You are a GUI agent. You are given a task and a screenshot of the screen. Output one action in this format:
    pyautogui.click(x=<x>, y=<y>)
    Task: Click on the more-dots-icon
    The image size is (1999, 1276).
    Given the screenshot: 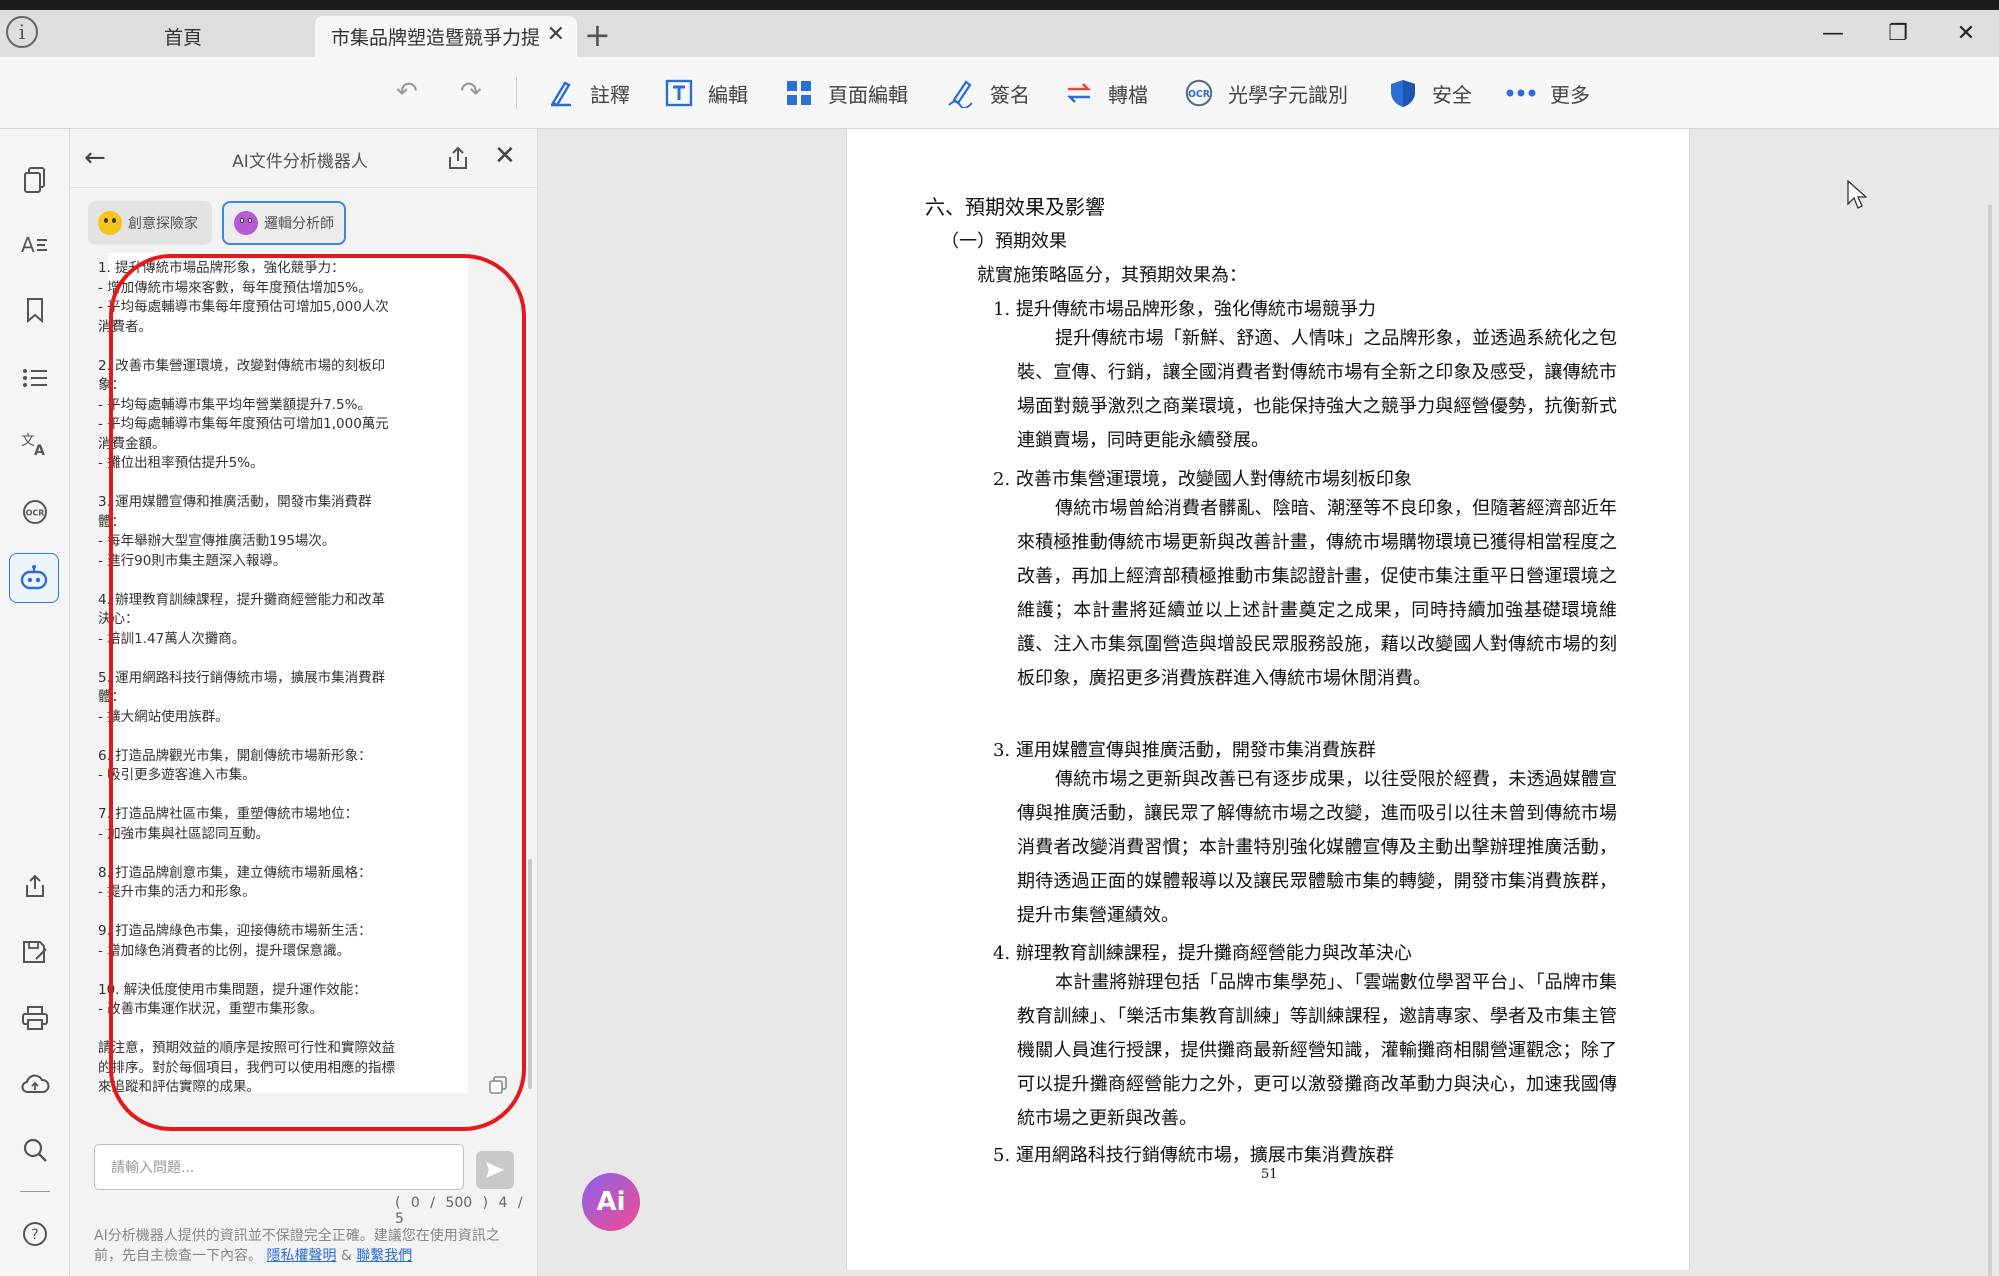 What is the action you would take?
    pyautogui.click(x=1521, y=93)
    